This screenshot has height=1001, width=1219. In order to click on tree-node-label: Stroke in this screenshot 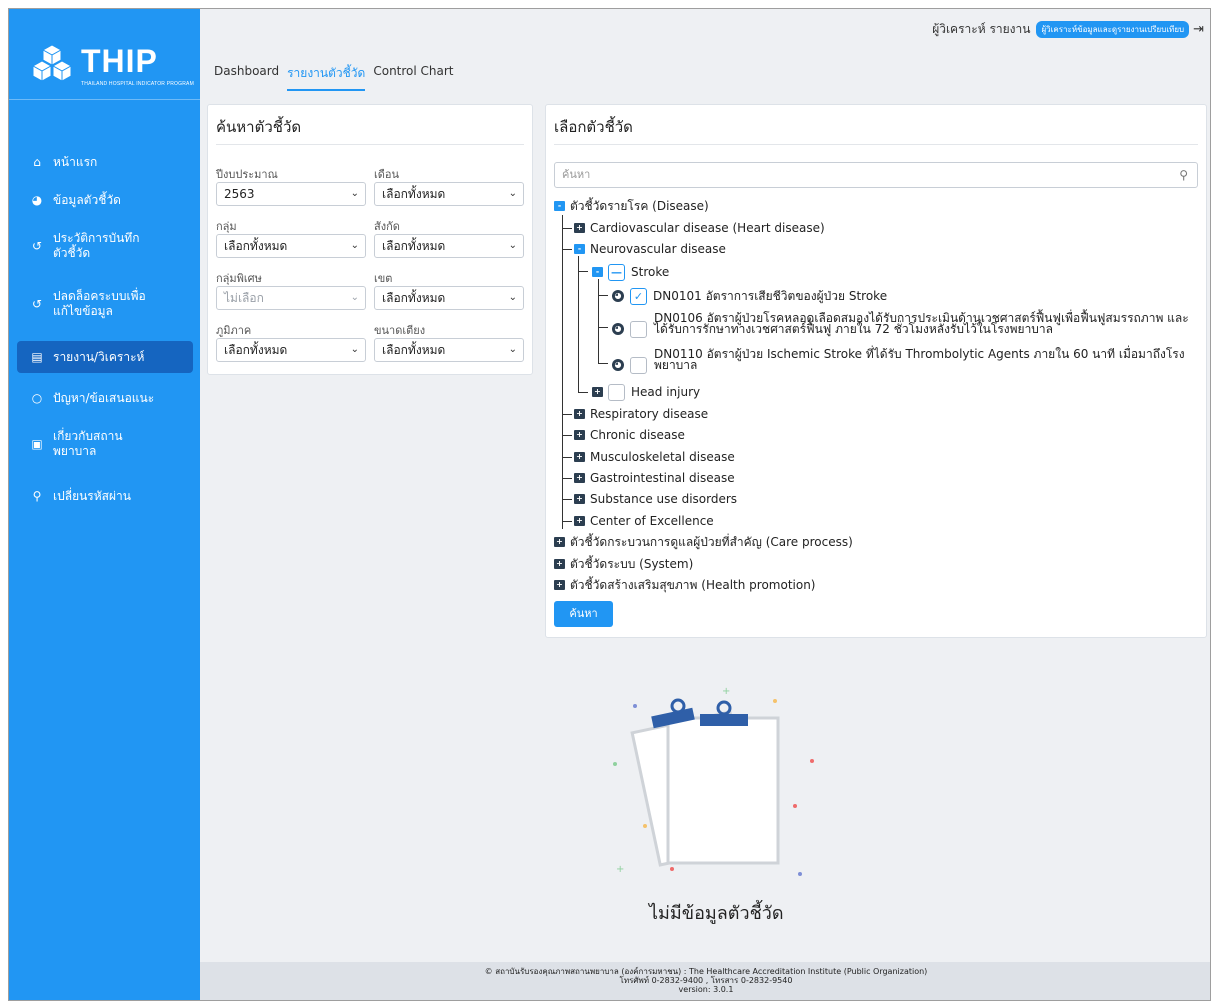, I will do `click(650, 272)`.